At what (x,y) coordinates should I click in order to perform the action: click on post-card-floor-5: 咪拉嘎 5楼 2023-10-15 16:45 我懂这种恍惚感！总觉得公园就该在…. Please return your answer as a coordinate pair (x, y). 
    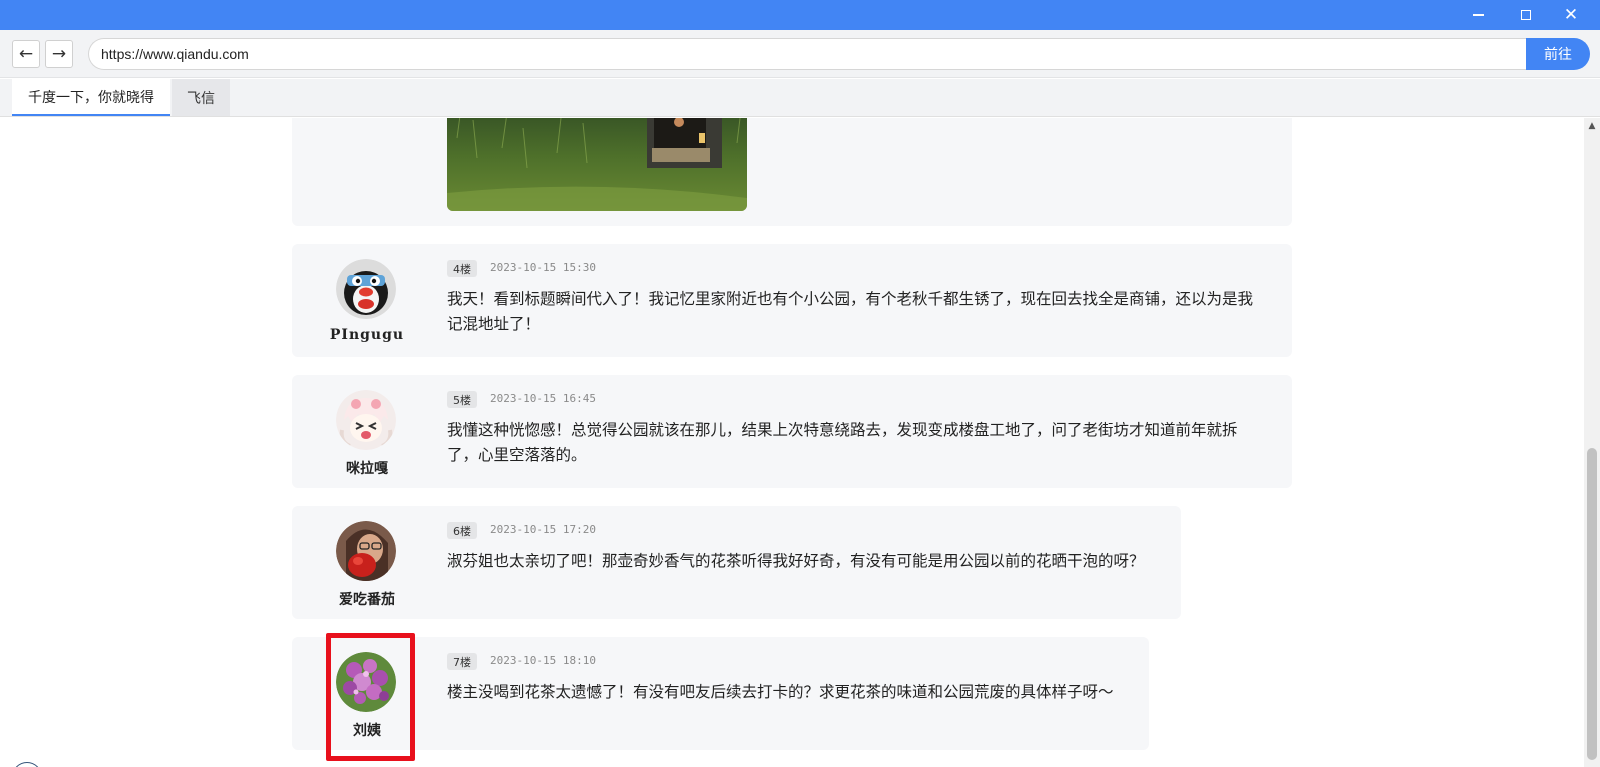
    Looking at the image, I should click on (792, 431).